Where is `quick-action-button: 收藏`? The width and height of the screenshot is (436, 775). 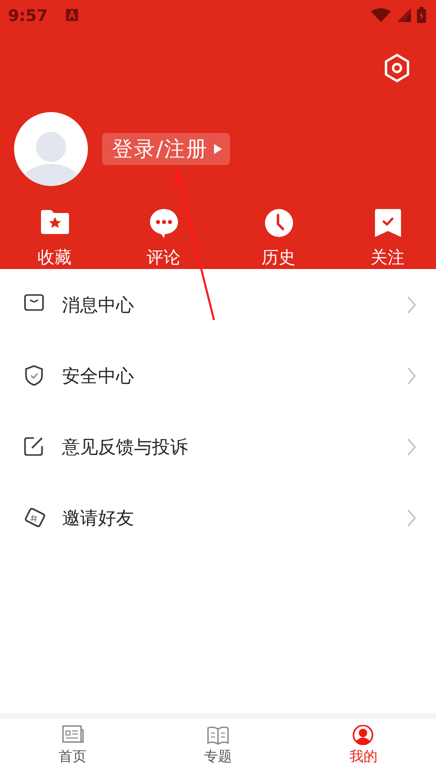
quick-action-button: 收藏 is located at coordinates (54, 238).